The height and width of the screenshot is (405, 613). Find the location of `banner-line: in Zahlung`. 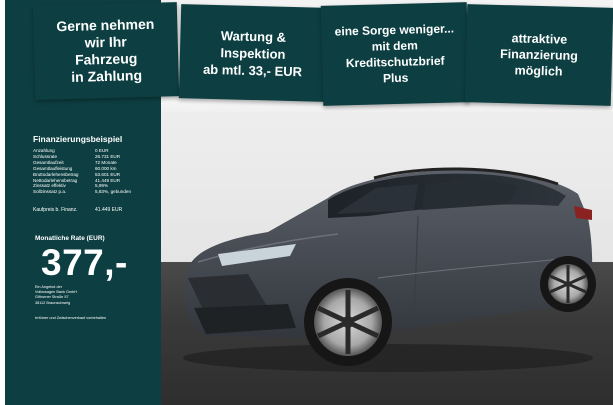

banner-line: in Zahlung is located at coordinates (107, 76).